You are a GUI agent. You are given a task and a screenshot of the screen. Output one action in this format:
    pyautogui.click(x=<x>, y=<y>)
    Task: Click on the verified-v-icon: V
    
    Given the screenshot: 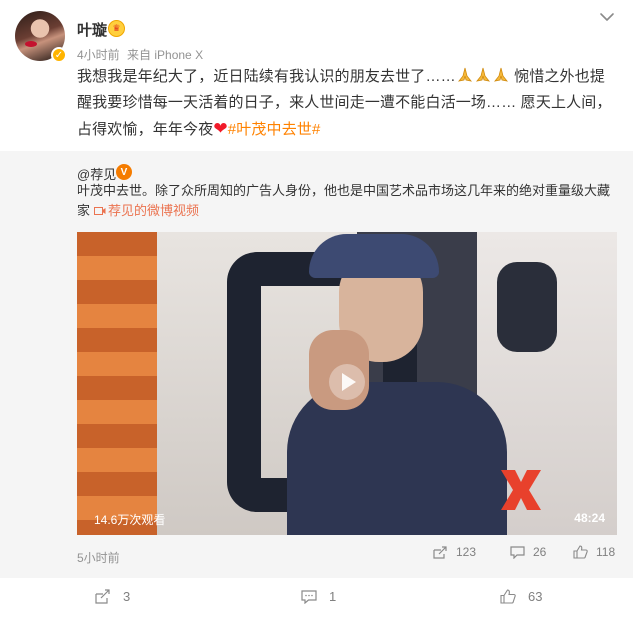 What is the action you would take?
    pyautogui.click(x=124, y=172)
    